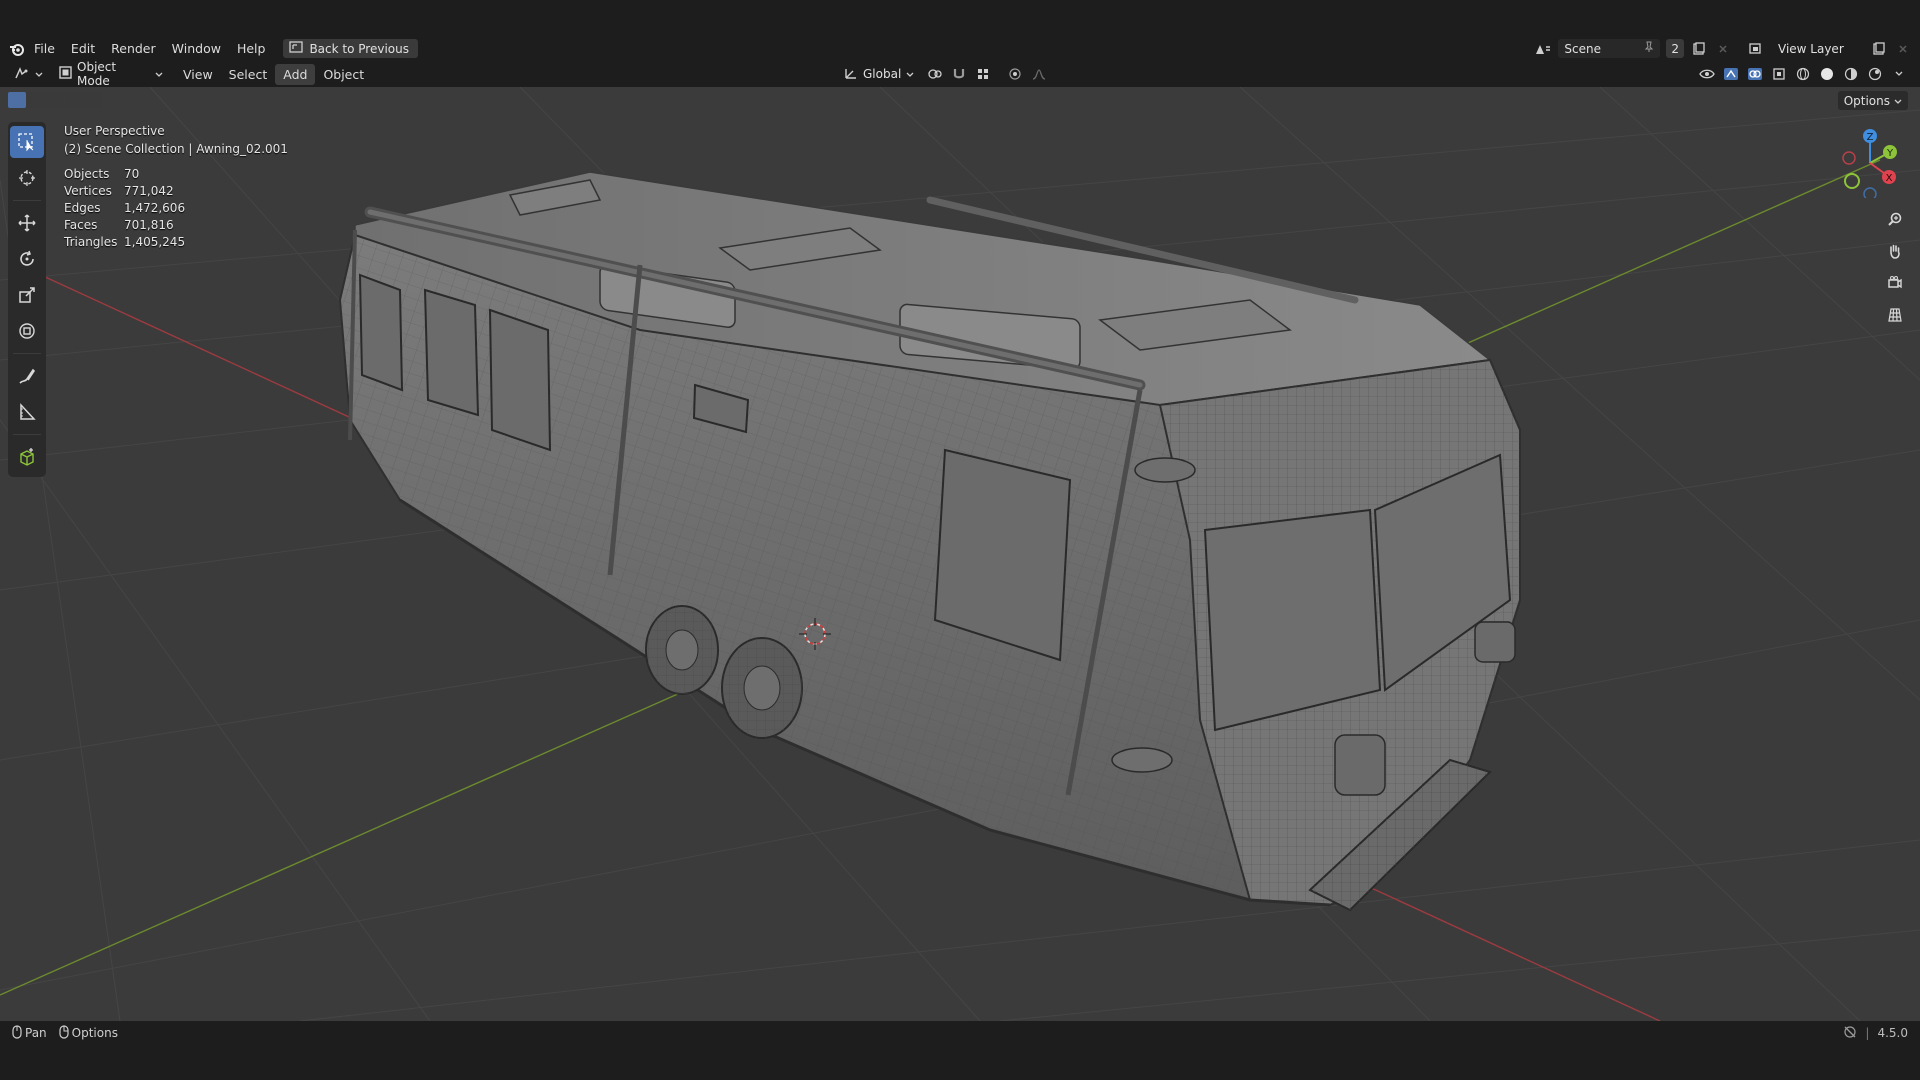  What do you see at coordinates (114, 131) in the screenshot?
I see `perspective-label: User Perspective` at bounding box center [114, 131].